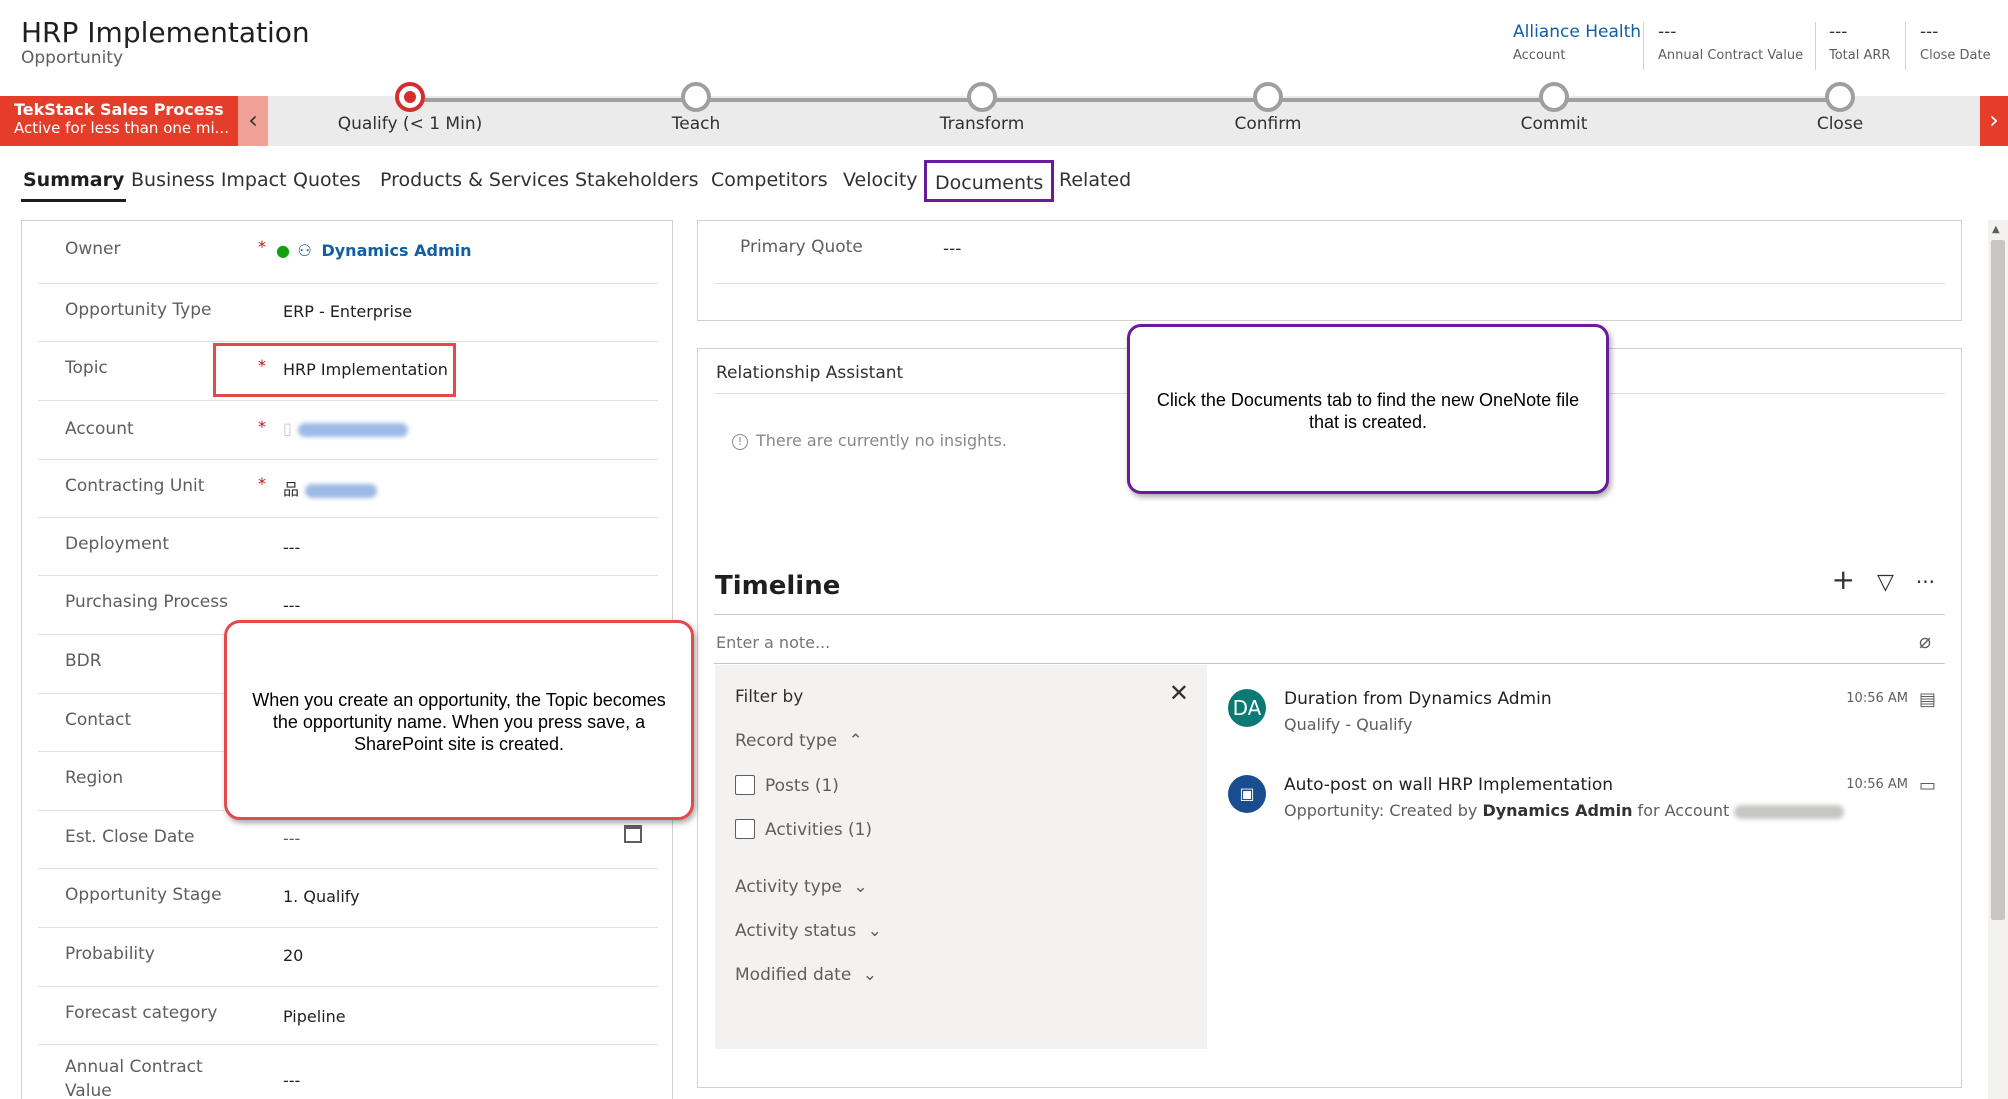  What do you see at coordinates (209, 181) in the screenshot?
I see `tab-business-impact: Business Impact` at bounding box center [209, 181].